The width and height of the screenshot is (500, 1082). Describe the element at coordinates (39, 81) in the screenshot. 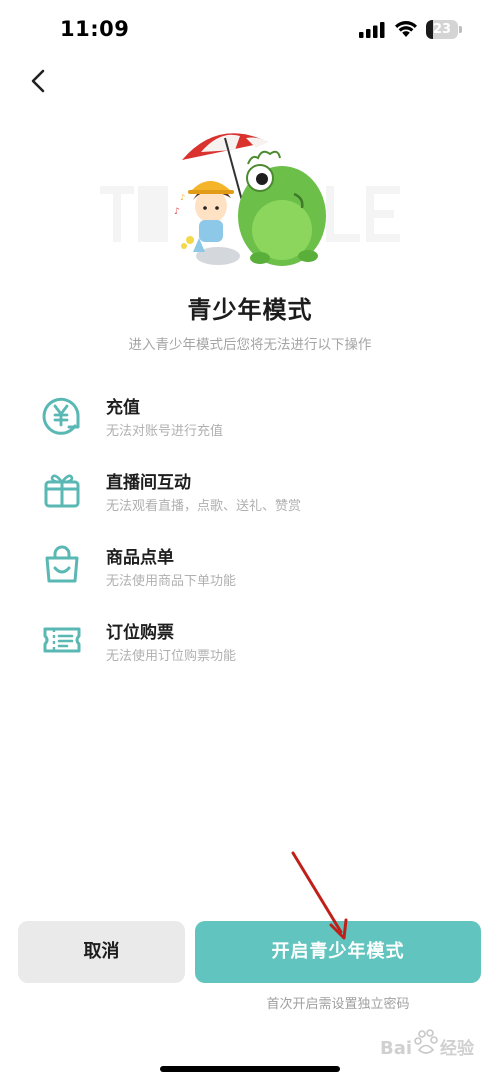

I see `back-chevron-icon` at that location.